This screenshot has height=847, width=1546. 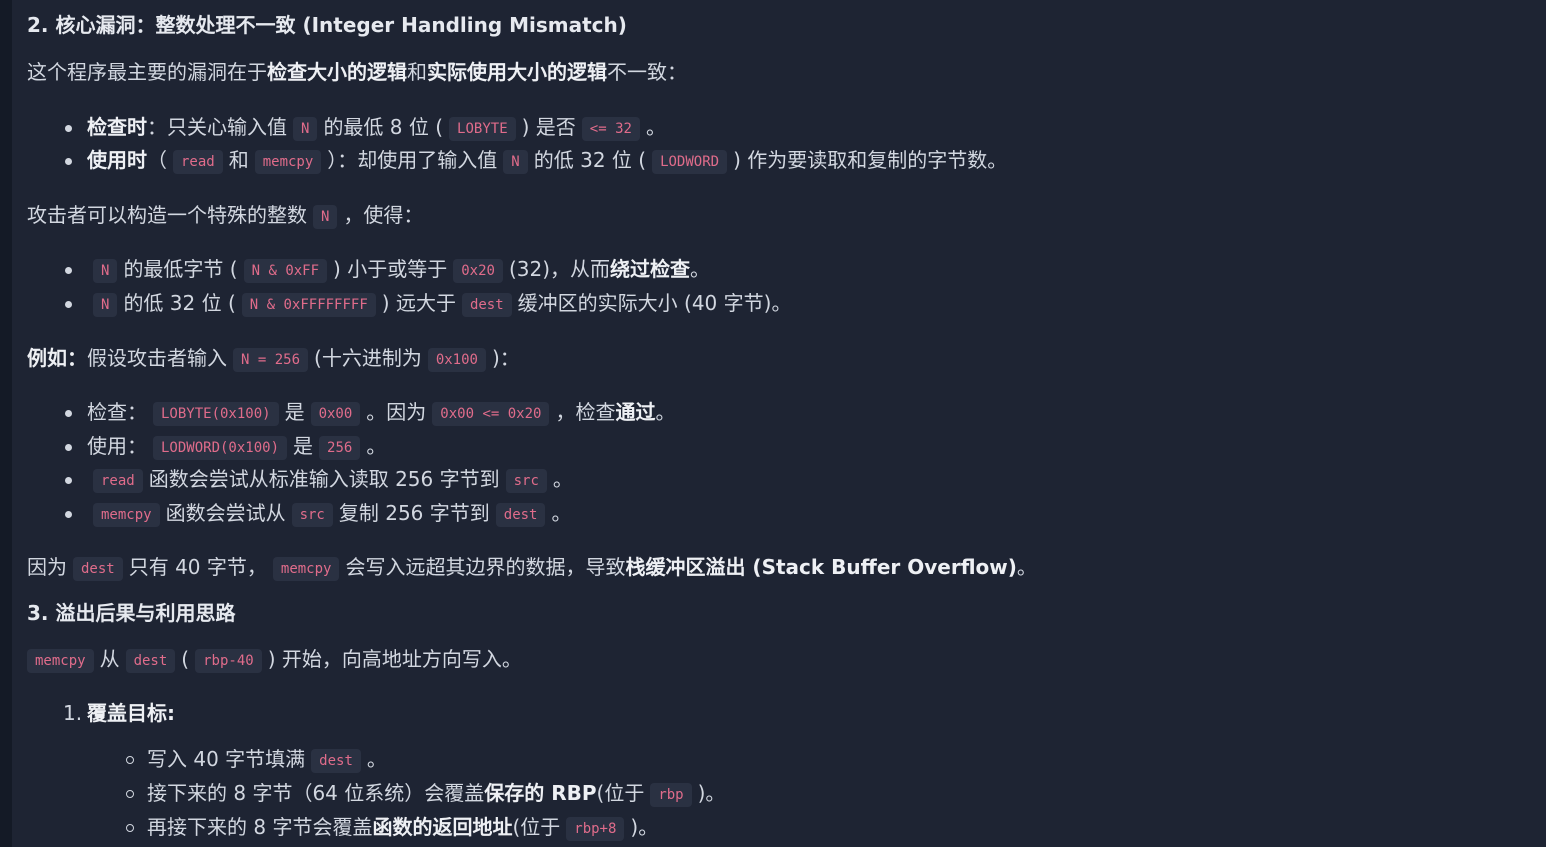 What do you see at coordinates (60, 661) in the screenshot?
I see `inline-code: memcpy` at bounding box center [60, 661].